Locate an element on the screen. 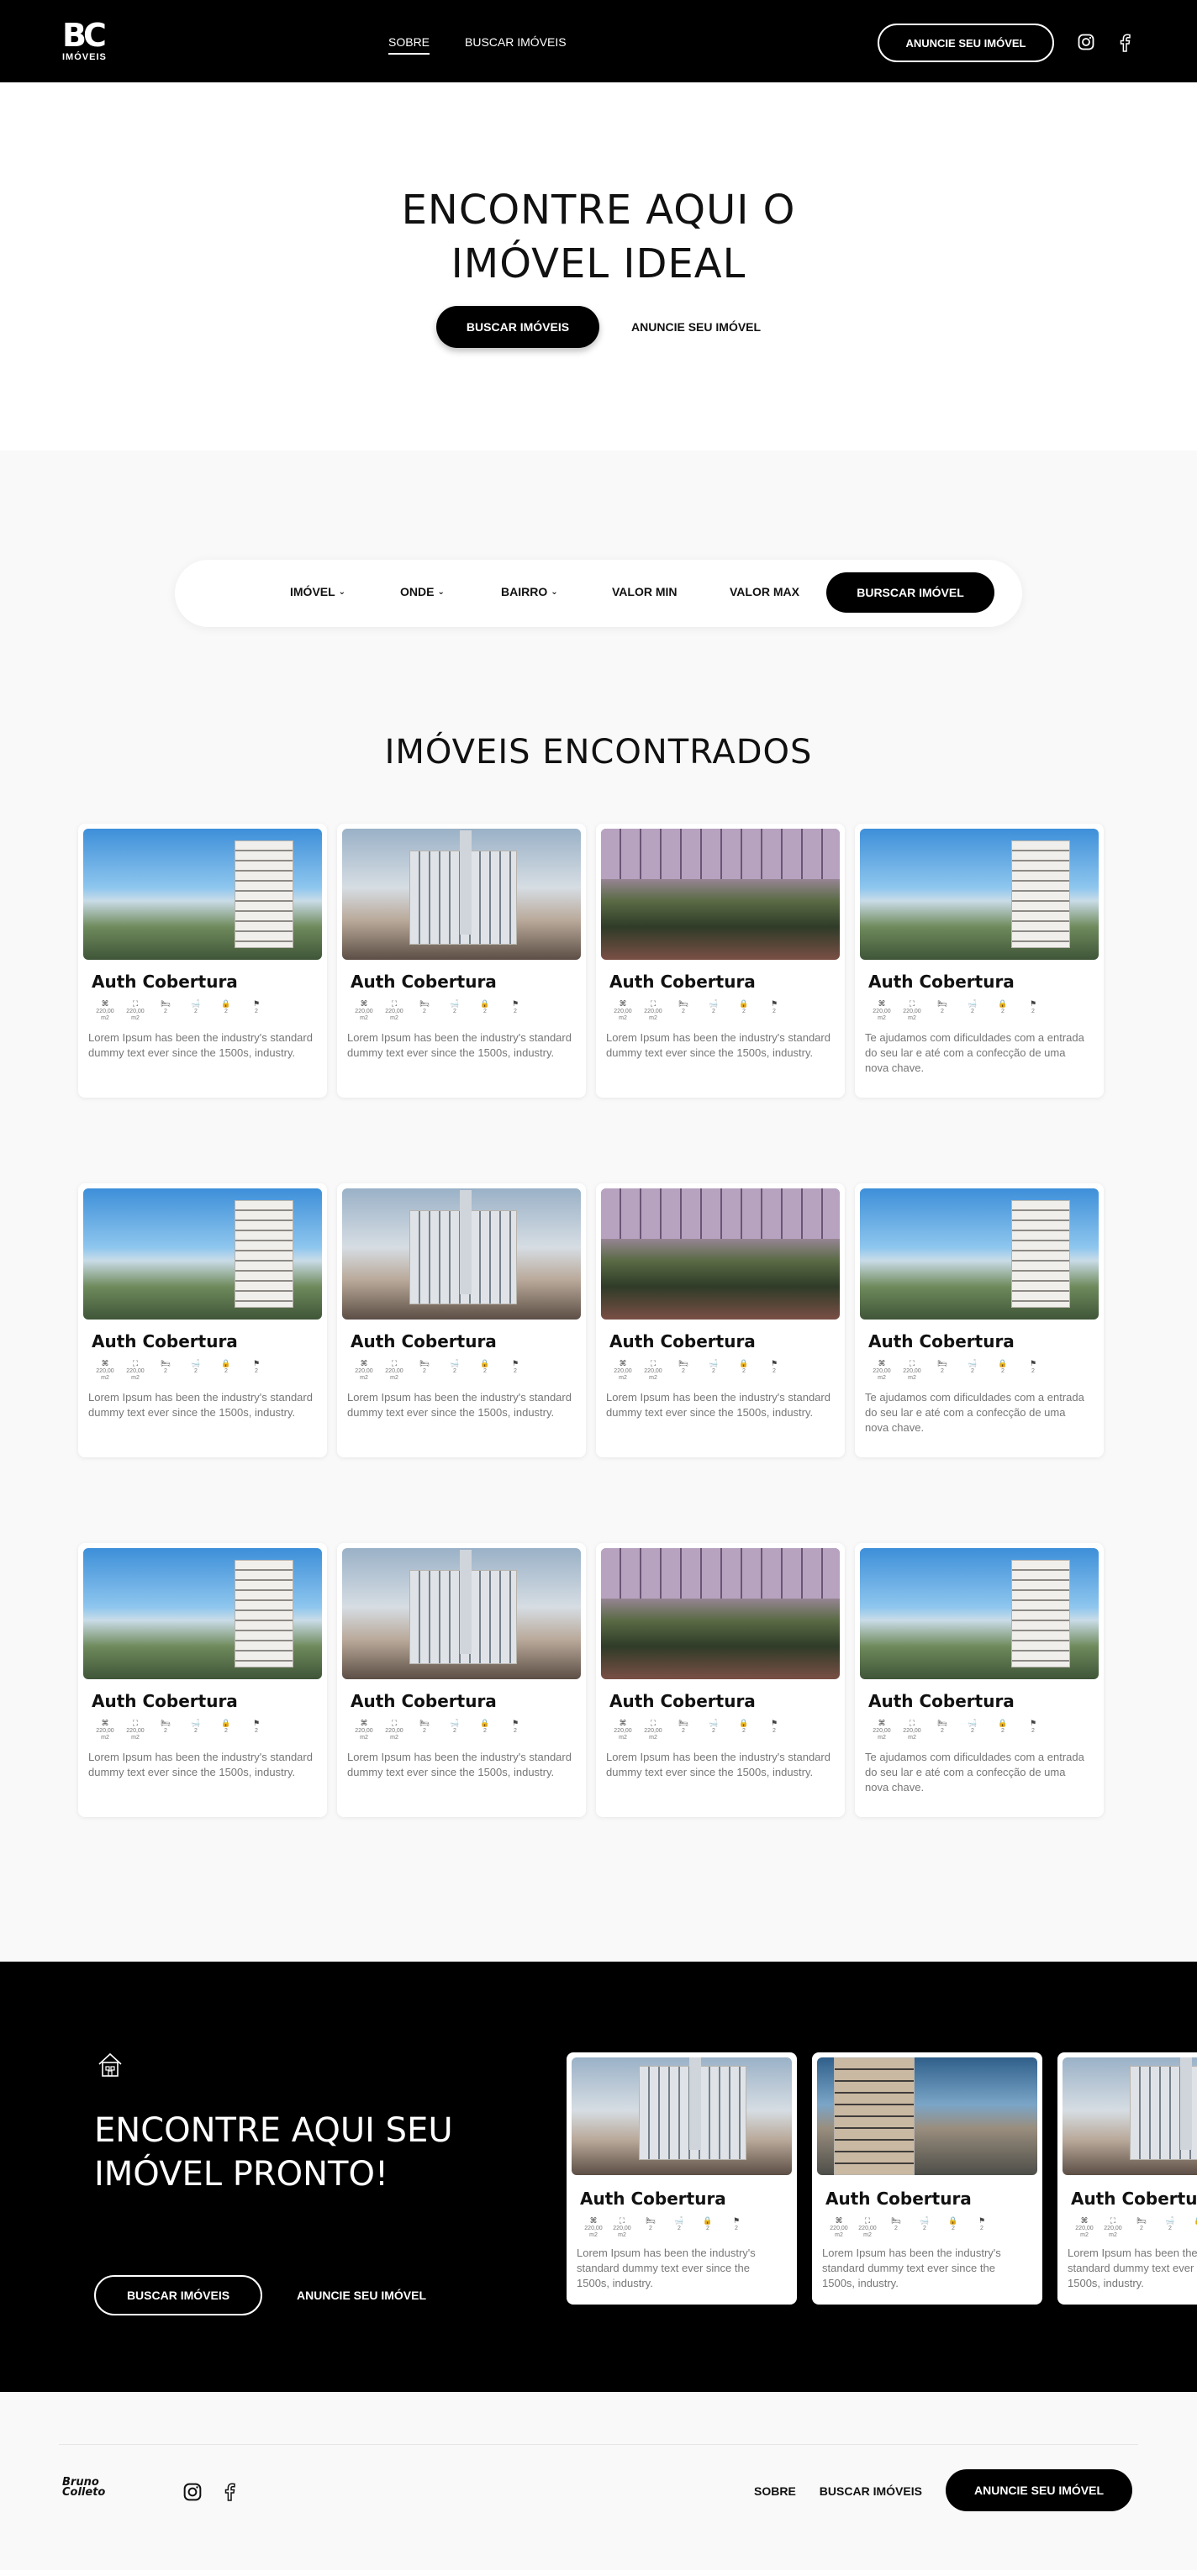 This screenshot has height=2576, width=1197. filter-valor-min: VALOR MIN is located at coordinates (645, 591).